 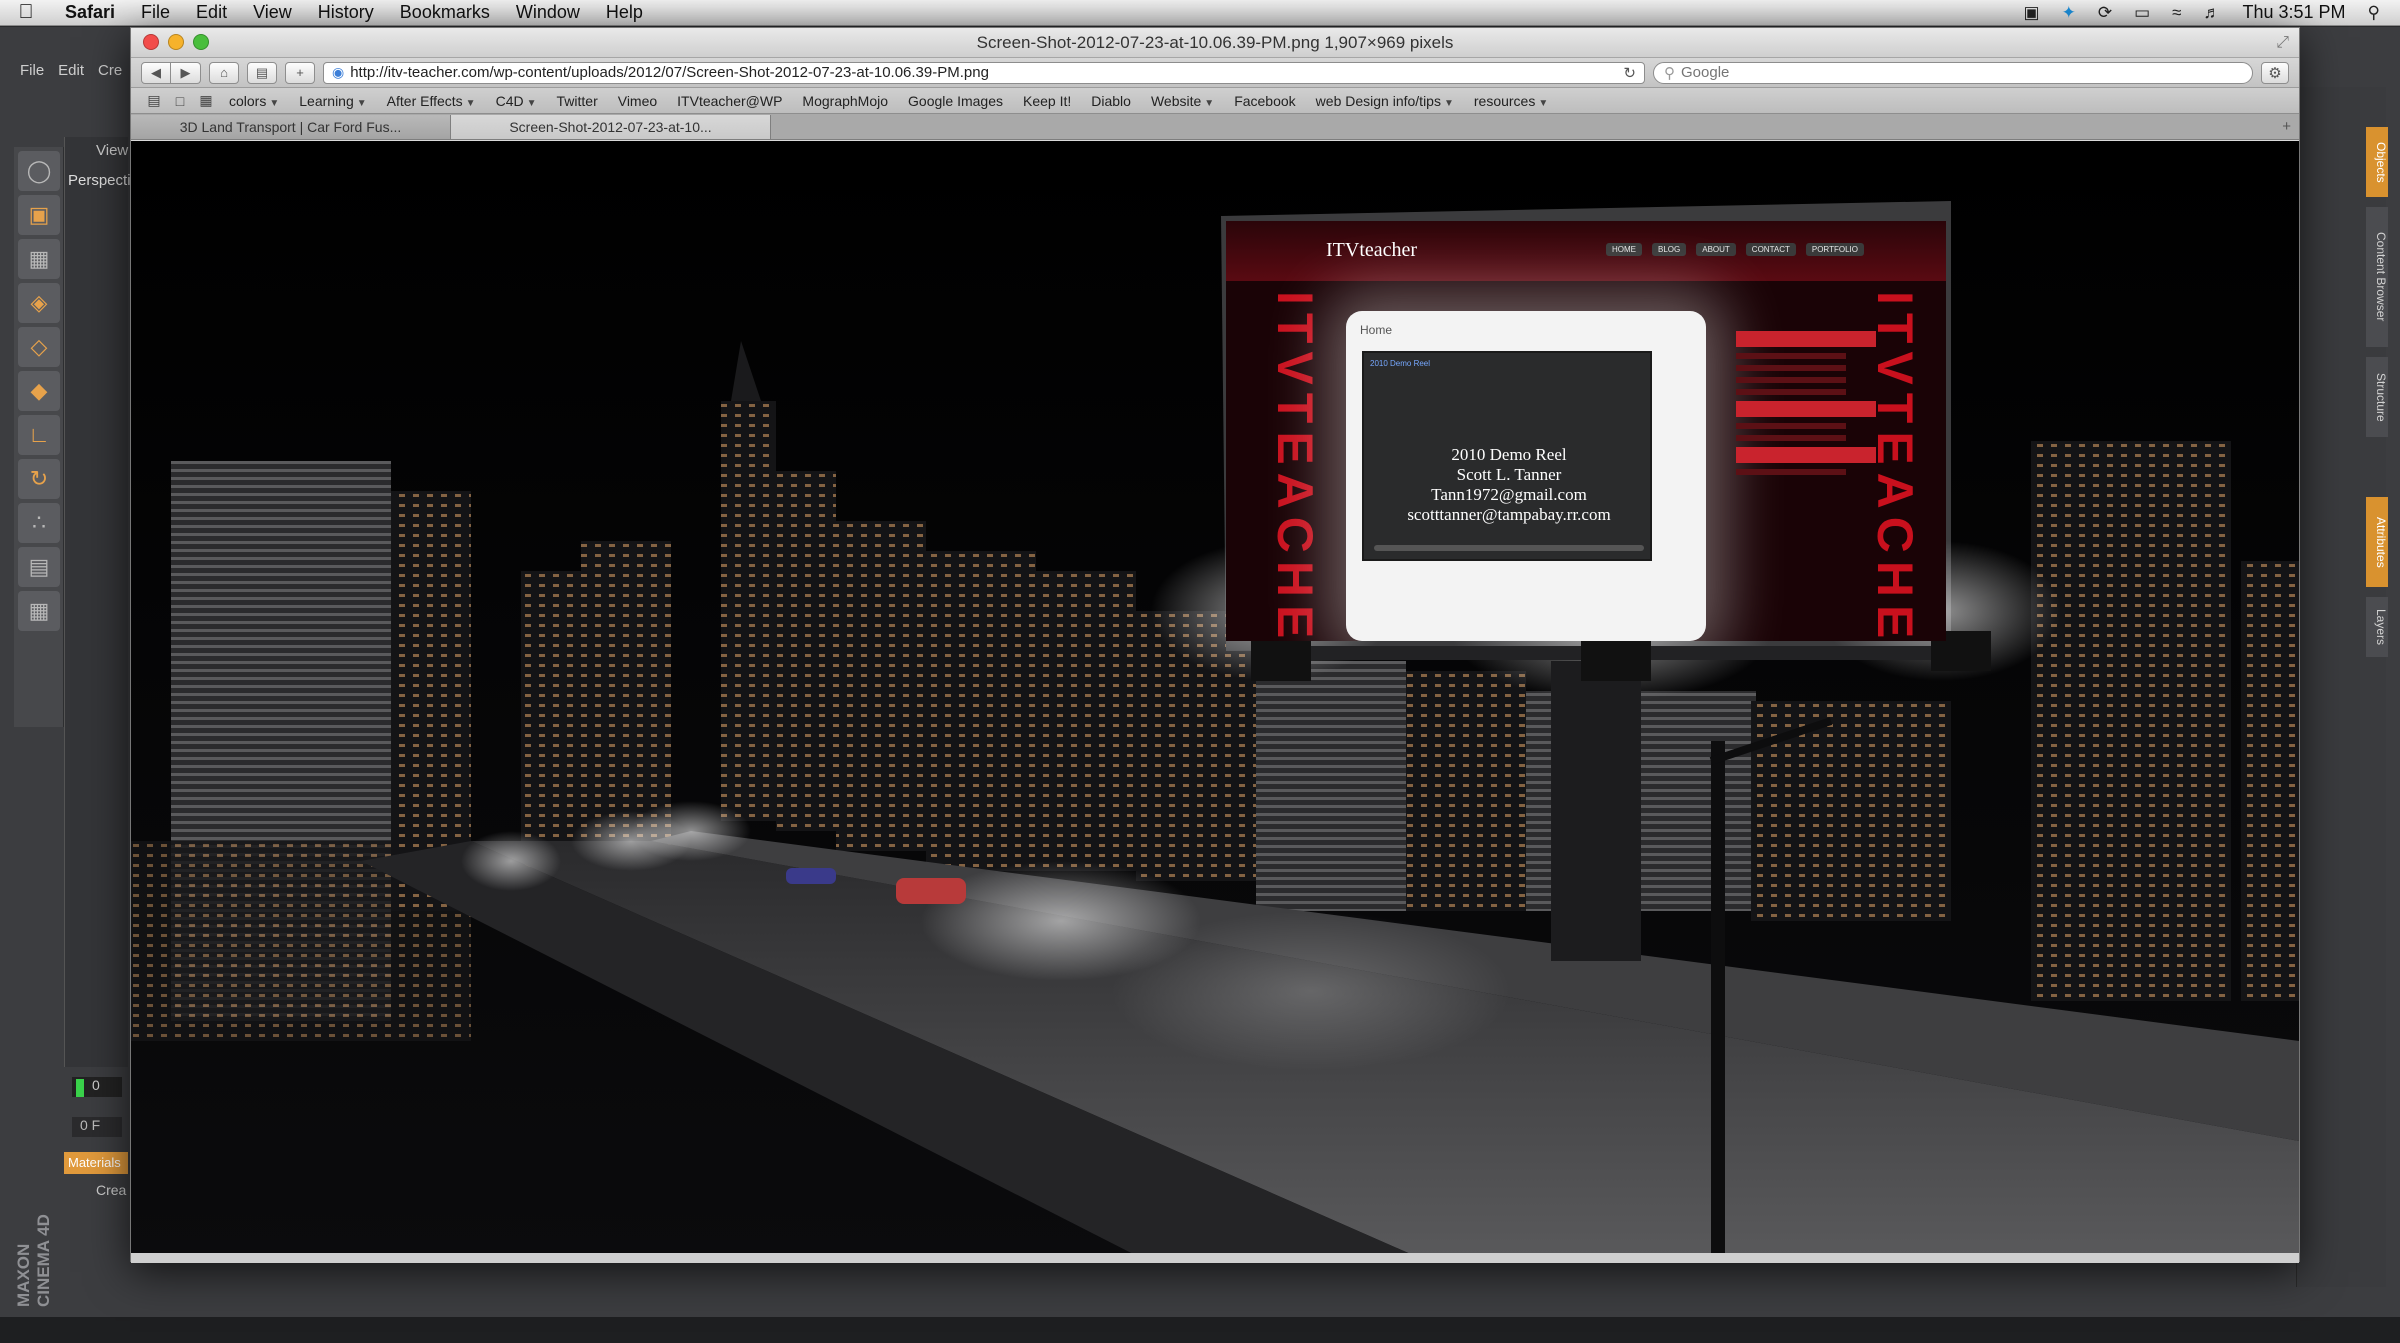 I want to click on c4d-menu-create: Cre, so click(x=110, y=70).